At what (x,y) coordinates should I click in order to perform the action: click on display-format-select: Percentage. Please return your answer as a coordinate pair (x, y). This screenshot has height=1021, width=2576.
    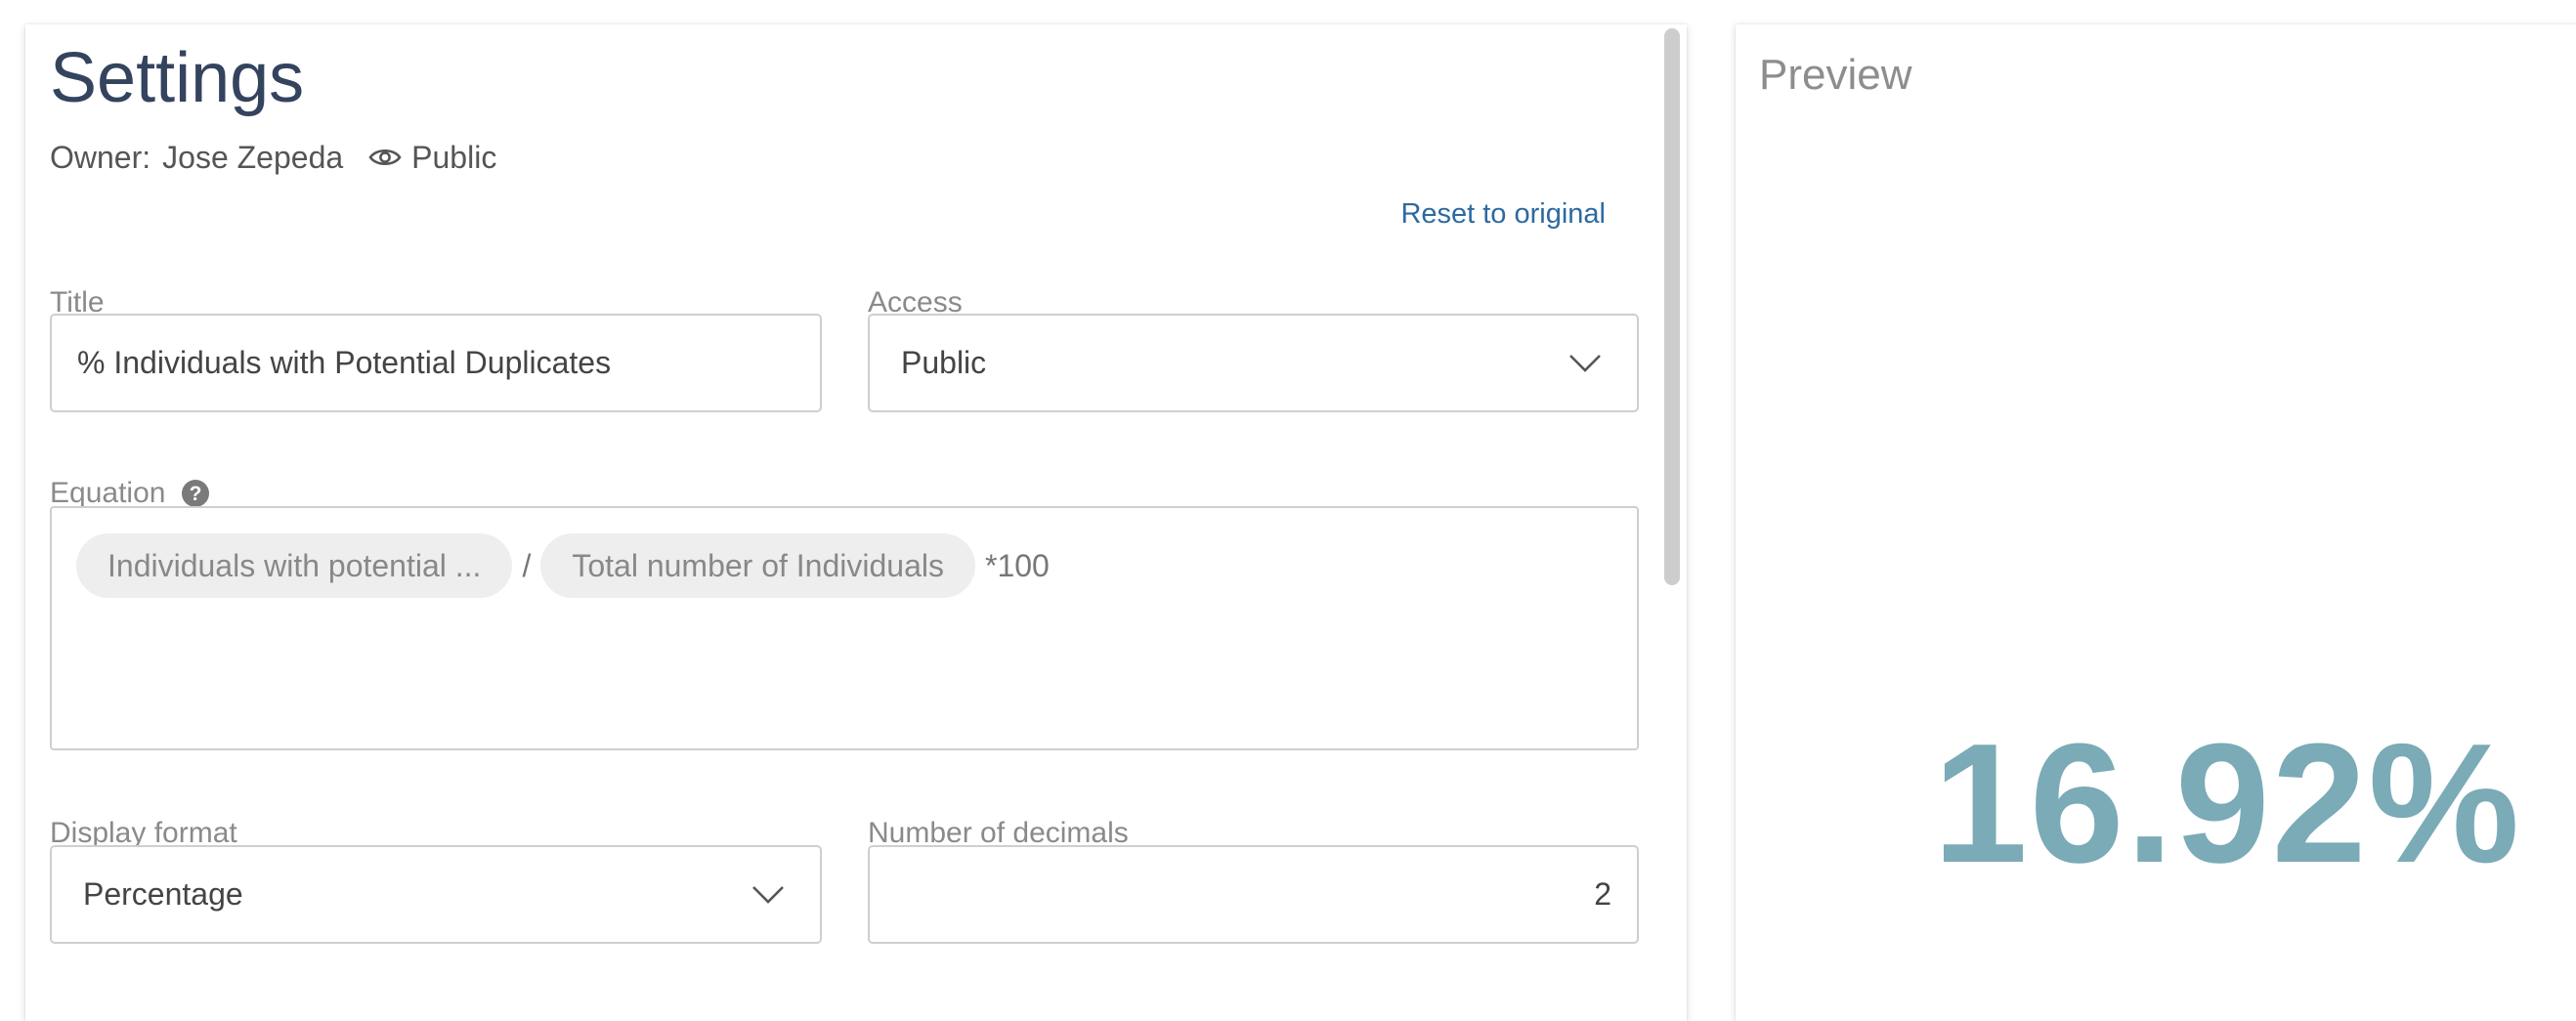
    Looking at the image, I should click on (436, 894).